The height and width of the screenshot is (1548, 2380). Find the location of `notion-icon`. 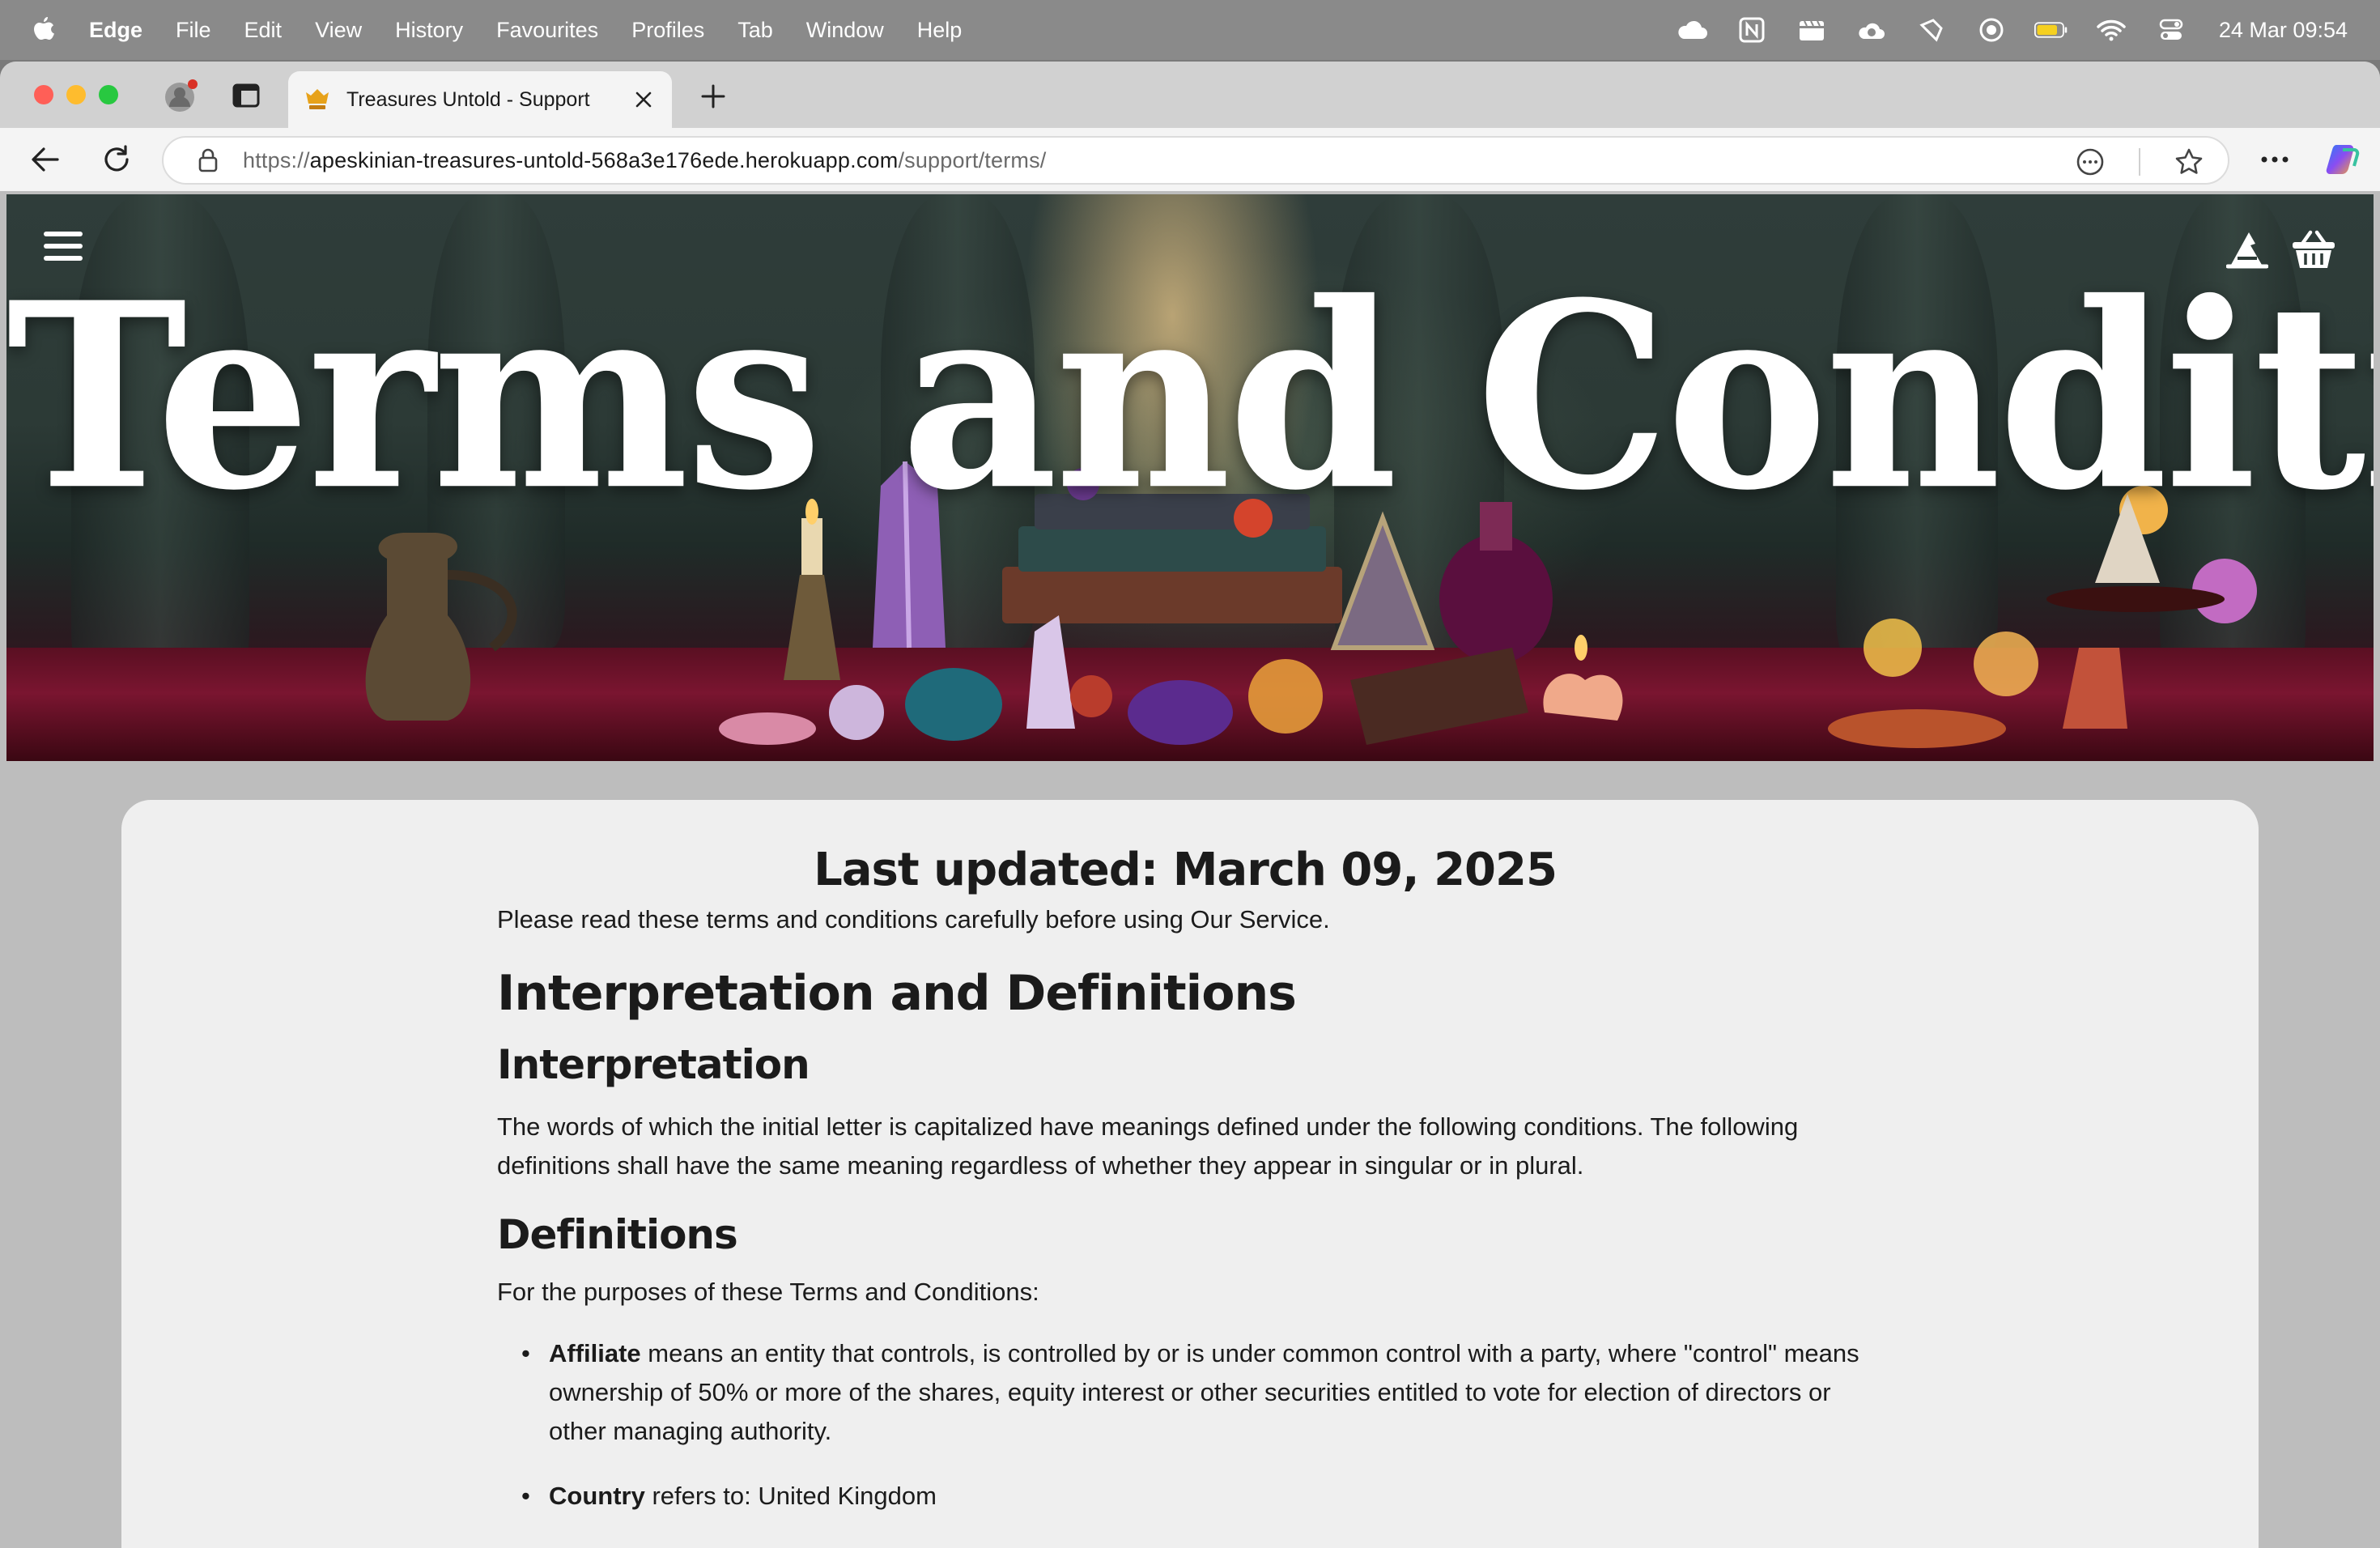

notion-icon is located at coordinates (1752, 30).